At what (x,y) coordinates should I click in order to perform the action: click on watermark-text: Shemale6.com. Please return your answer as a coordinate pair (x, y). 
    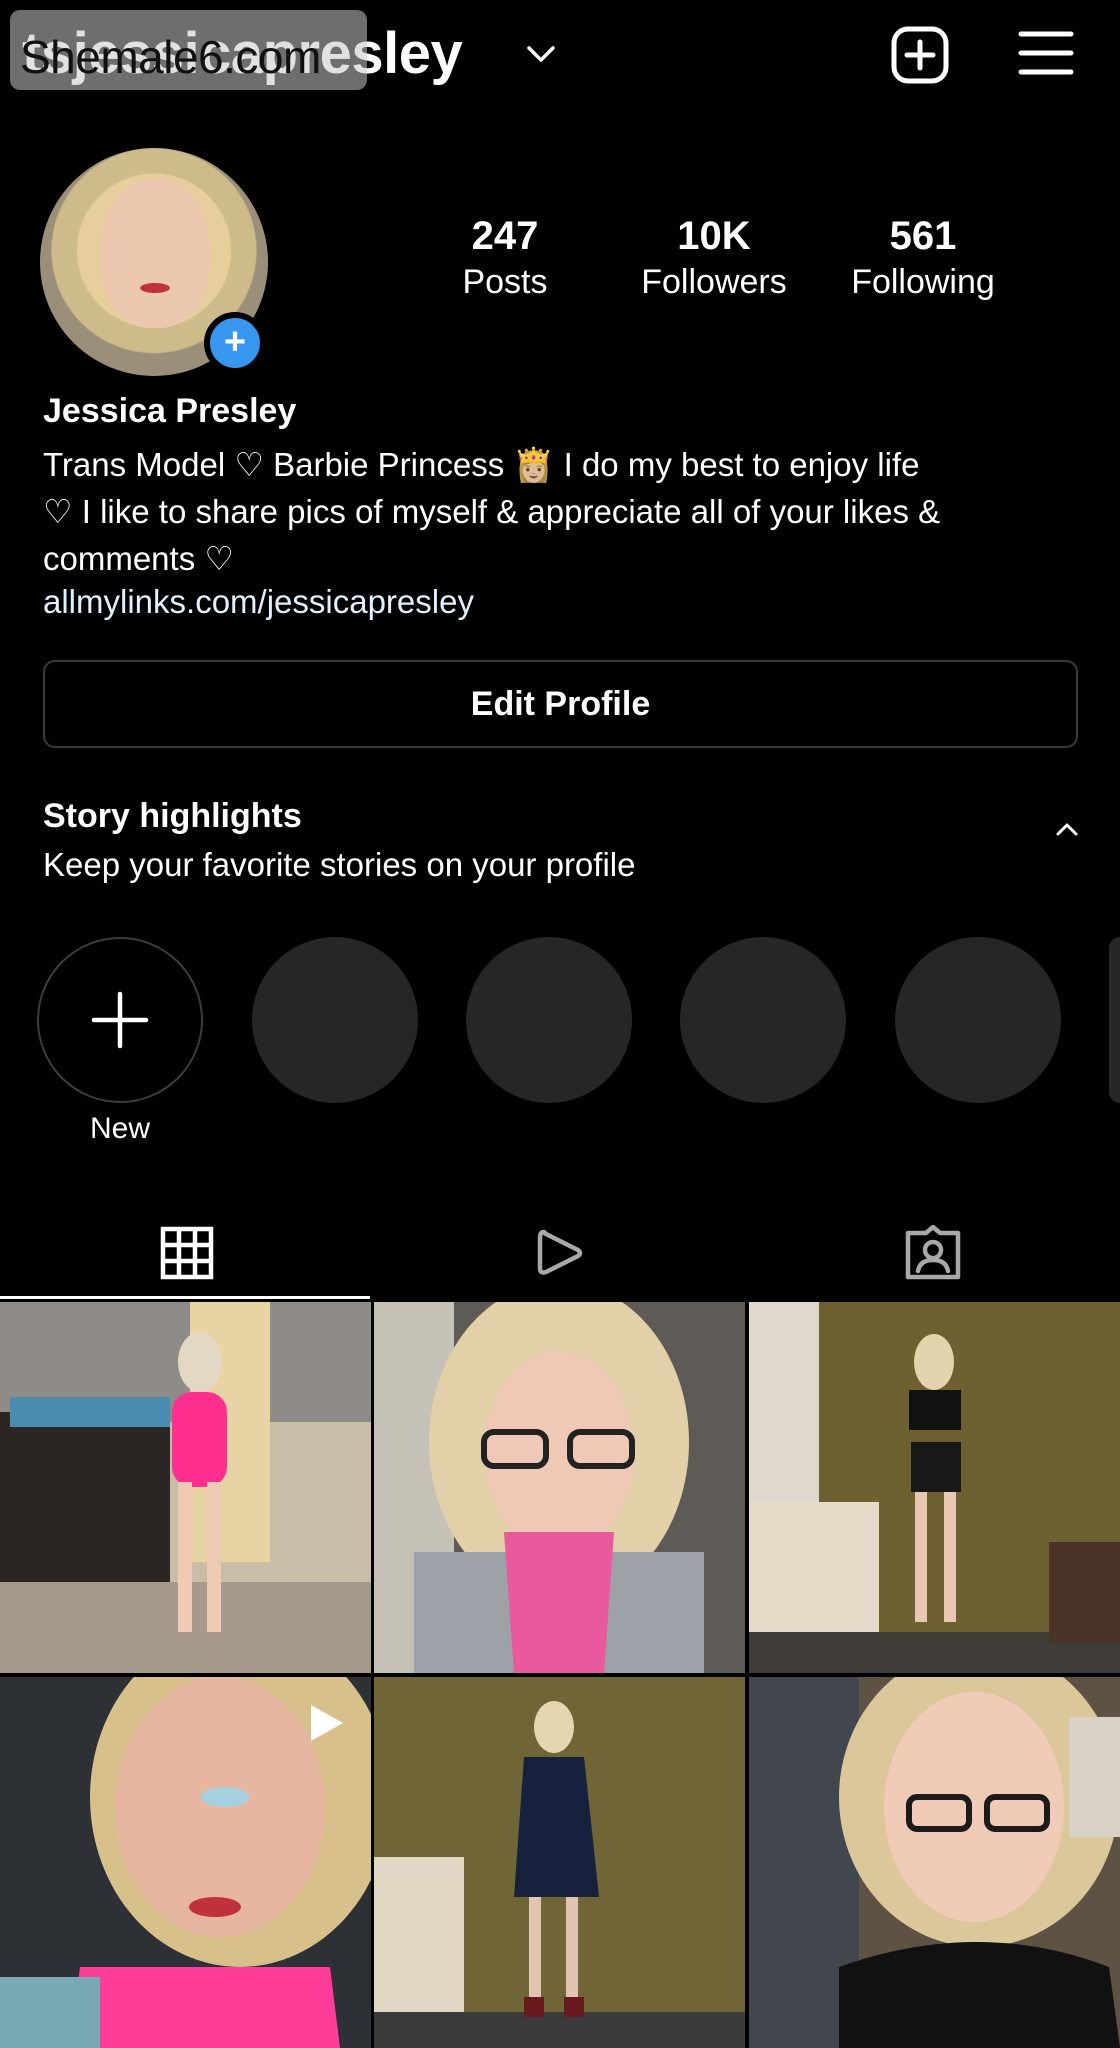
    Looking at the image, I should click on (170, 57).